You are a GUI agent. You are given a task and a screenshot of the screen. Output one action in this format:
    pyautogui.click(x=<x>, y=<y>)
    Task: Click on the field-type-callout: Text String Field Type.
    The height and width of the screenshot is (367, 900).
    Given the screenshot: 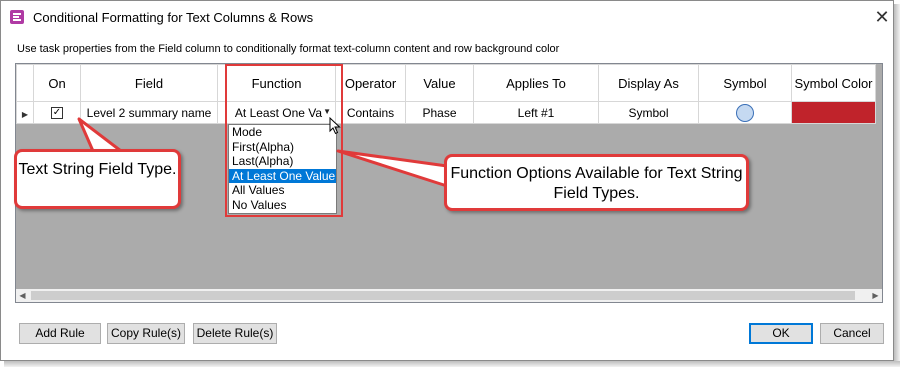 What is the action you would take?
    pyautogui.click(x=97, y=179)
    